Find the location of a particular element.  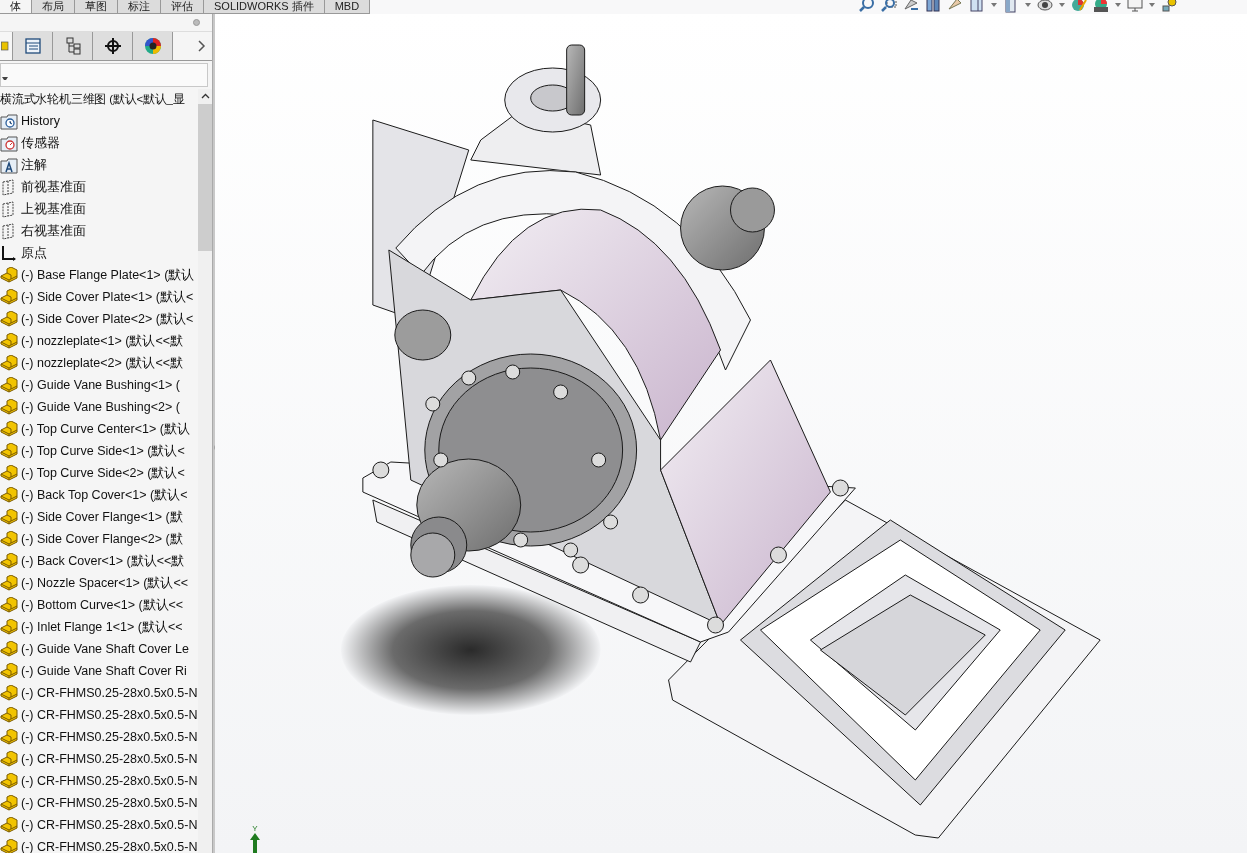

tree-item: (-) Top Curve Center<1> (默认 is located at coordinates (105, 429).